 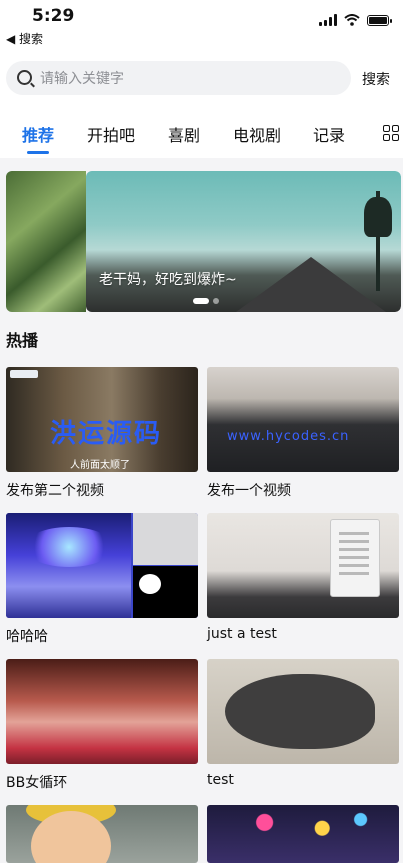 What do you see at coordinates (24, 38) in the screenshot?
I see `back-to-search-link: ◀ 搜索` at bounding box center [24, 38].